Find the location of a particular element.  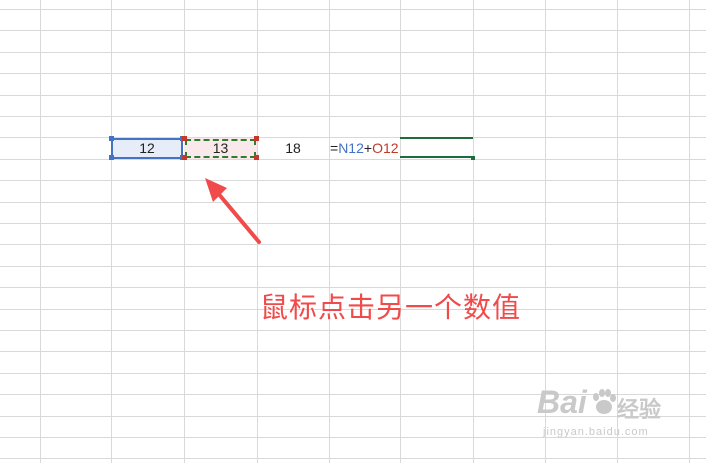

active-cell-border-bottom is located at coordinates (436, 157).